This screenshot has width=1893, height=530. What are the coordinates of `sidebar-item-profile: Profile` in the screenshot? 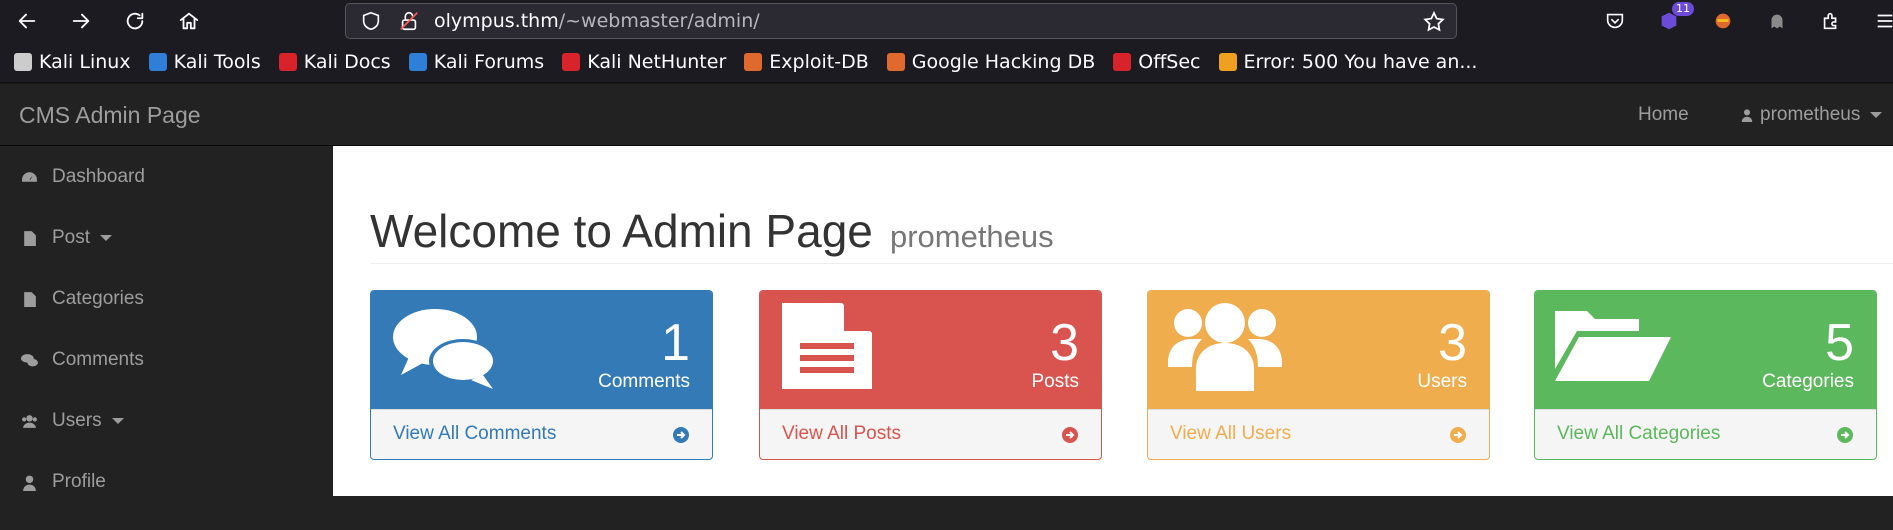 It's located at (63, 482).